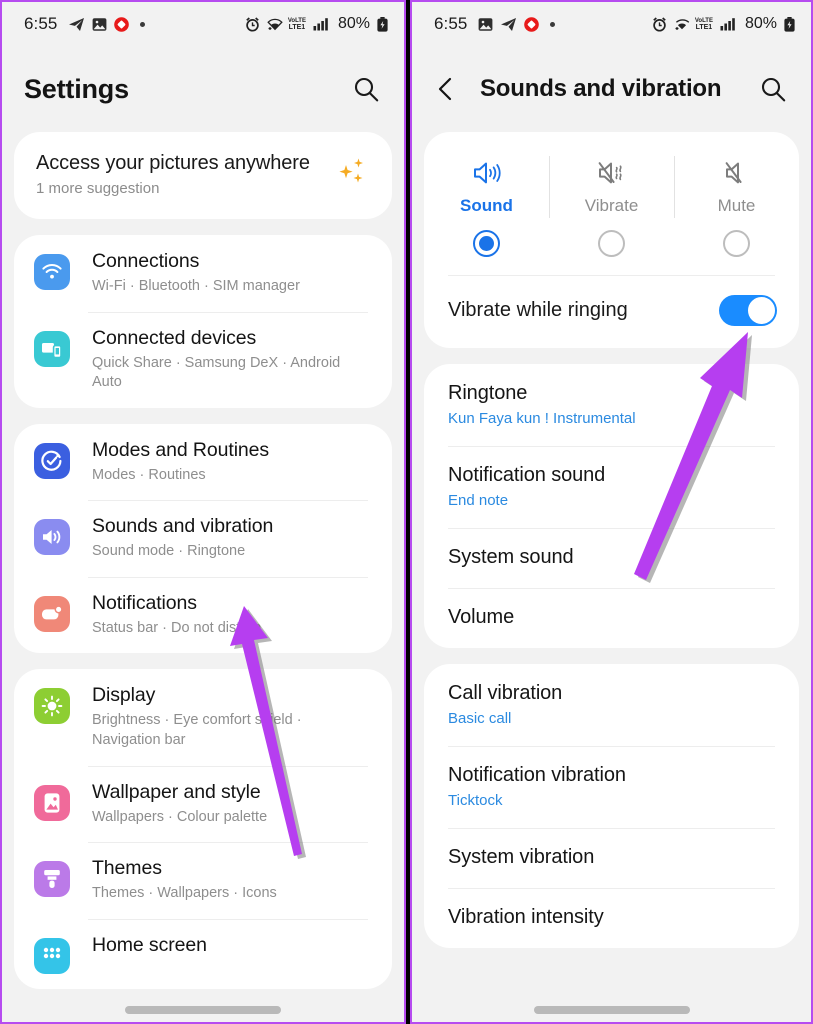  Describe the element at coordinates (611, 405) in the screenshot. I see `setting-row-ringtone: Ringtone Kun Faya kun ! Instrumental` at that location.